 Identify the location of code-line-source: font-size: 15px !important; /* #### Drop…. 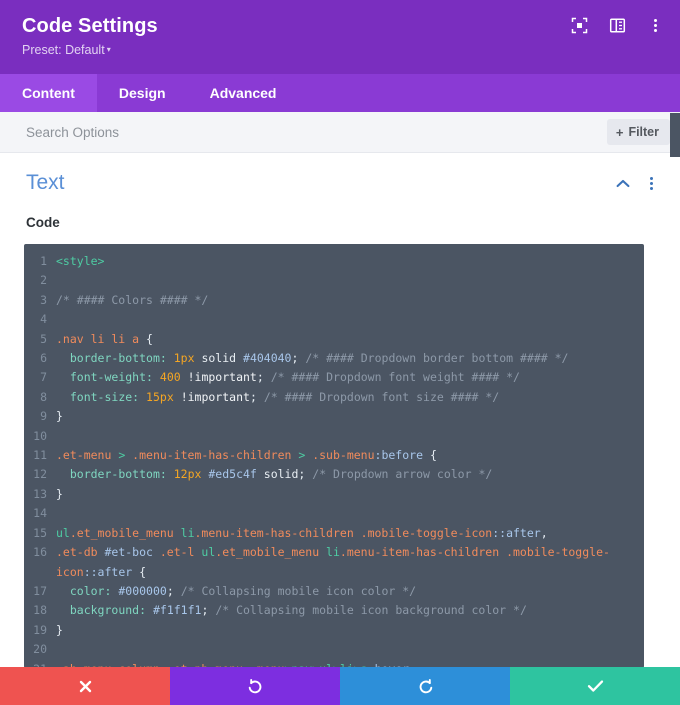
(350, 397).